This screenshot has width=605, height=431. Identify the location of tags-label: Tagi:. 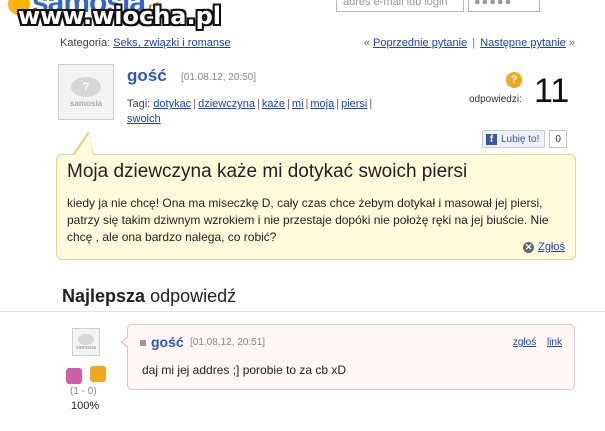
(139, 104).